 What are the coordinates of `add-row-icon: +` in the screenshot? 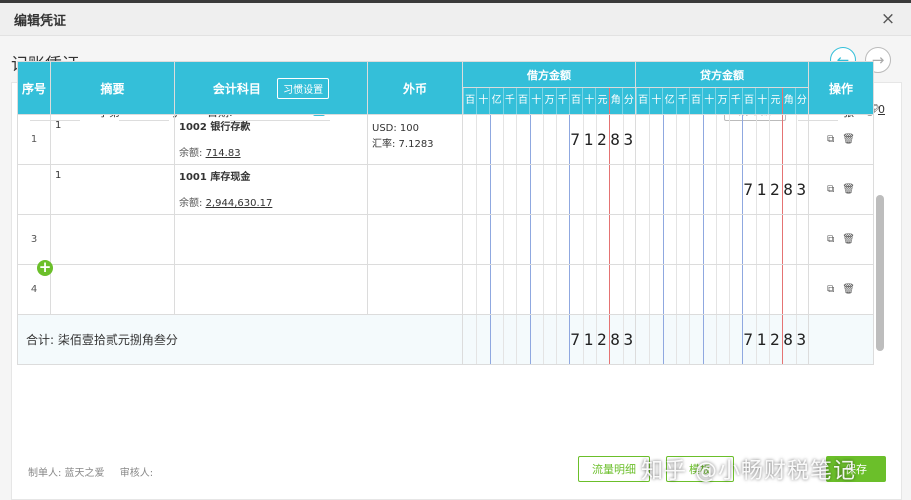 It's located at (45, 268).